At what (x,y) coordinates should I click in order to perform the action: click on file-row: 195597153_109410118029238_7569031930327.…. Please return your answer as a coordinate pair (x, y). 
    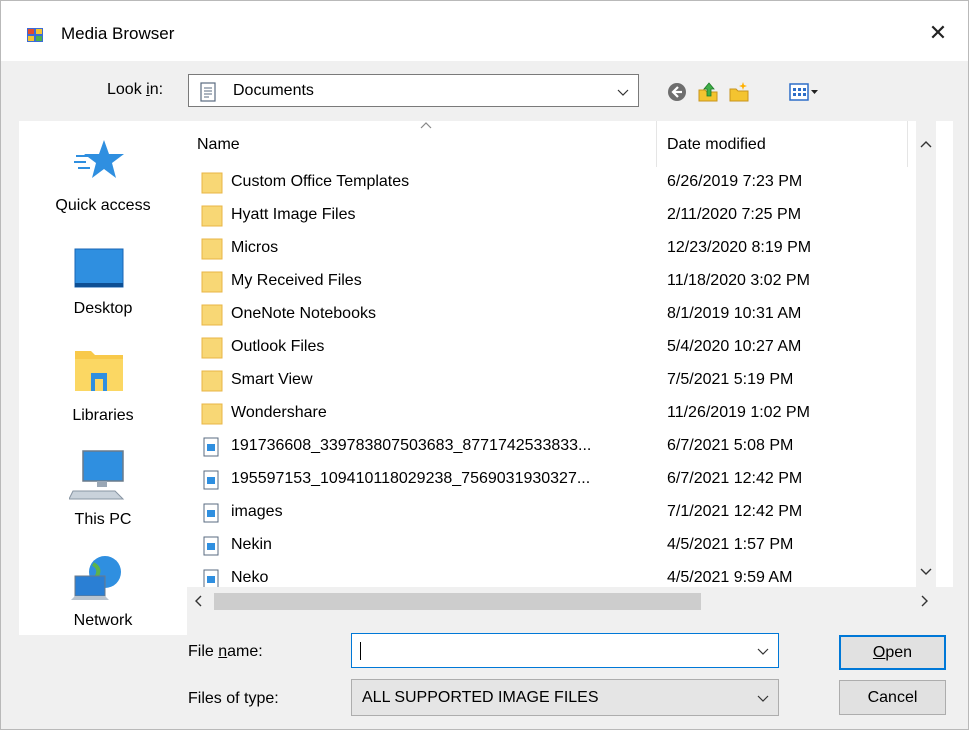
    Looking at the image, I should click on (561, 480).